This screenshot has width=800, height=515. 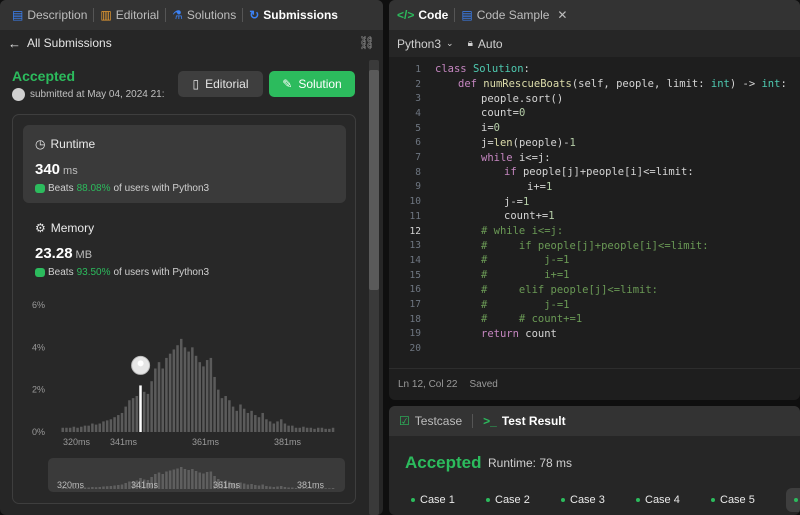 I want to click on line-number: 1, so click(x=418, y=69).